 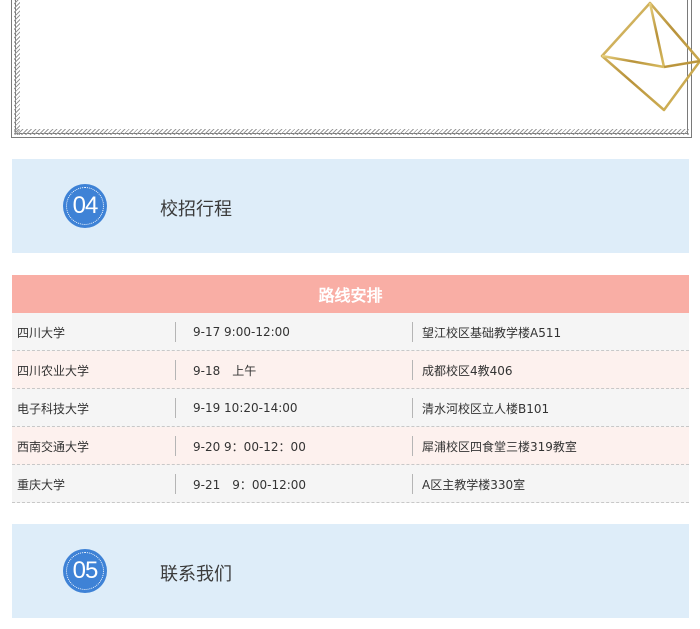 What do you see at coordinates (350, 408) in the screenshot?
I see `table-row: 电子科技大学 9-19 10:20-14:00 清水河校区立人楼B101` at bounding box center [350, 408].